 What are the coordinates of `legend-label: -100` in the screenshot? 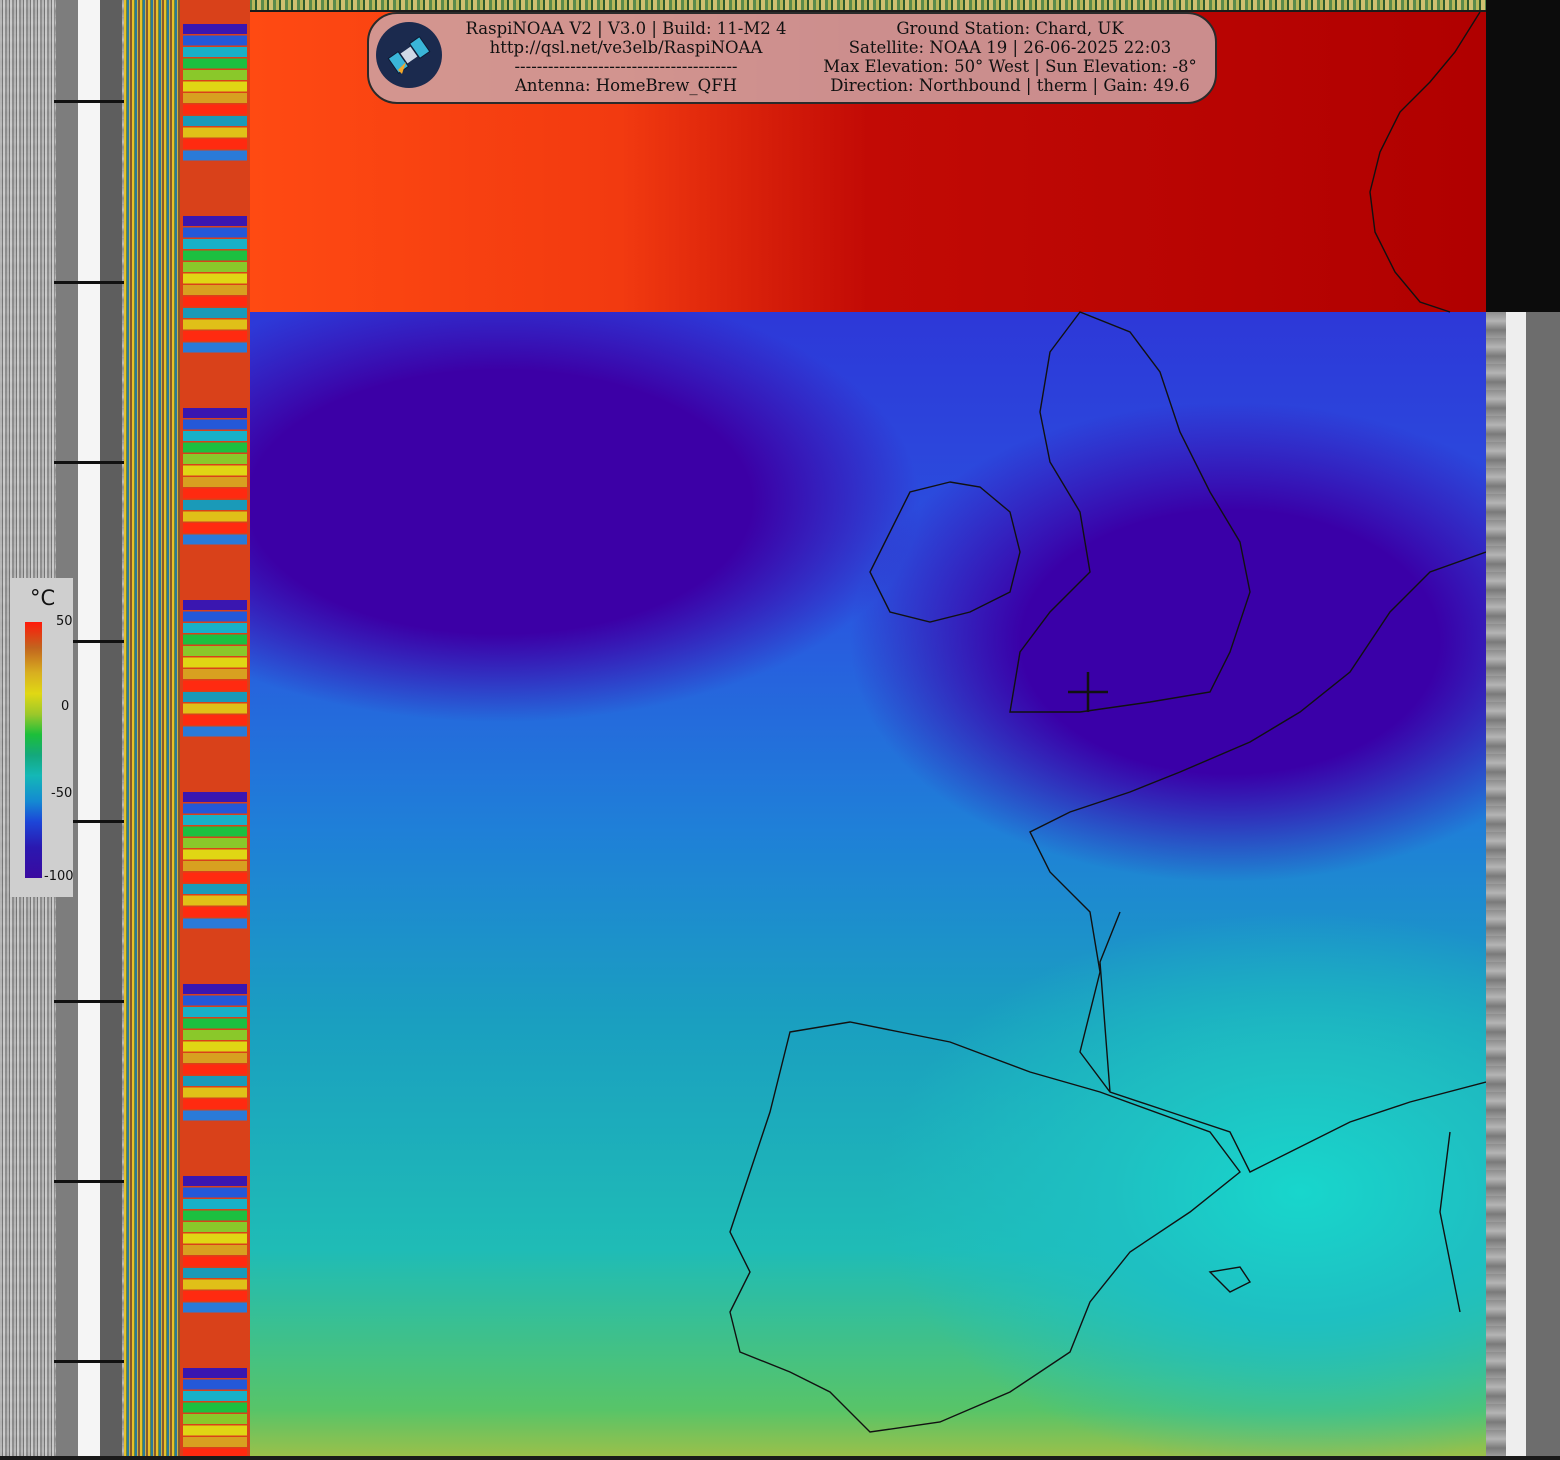 It's located at (59, 876).